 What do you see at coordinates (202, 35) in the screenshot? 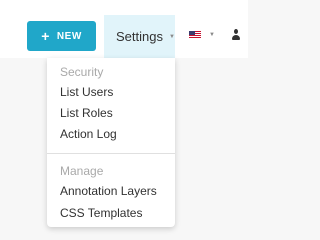
I see `language-picker: ▼` at bounding box center [202, 35].